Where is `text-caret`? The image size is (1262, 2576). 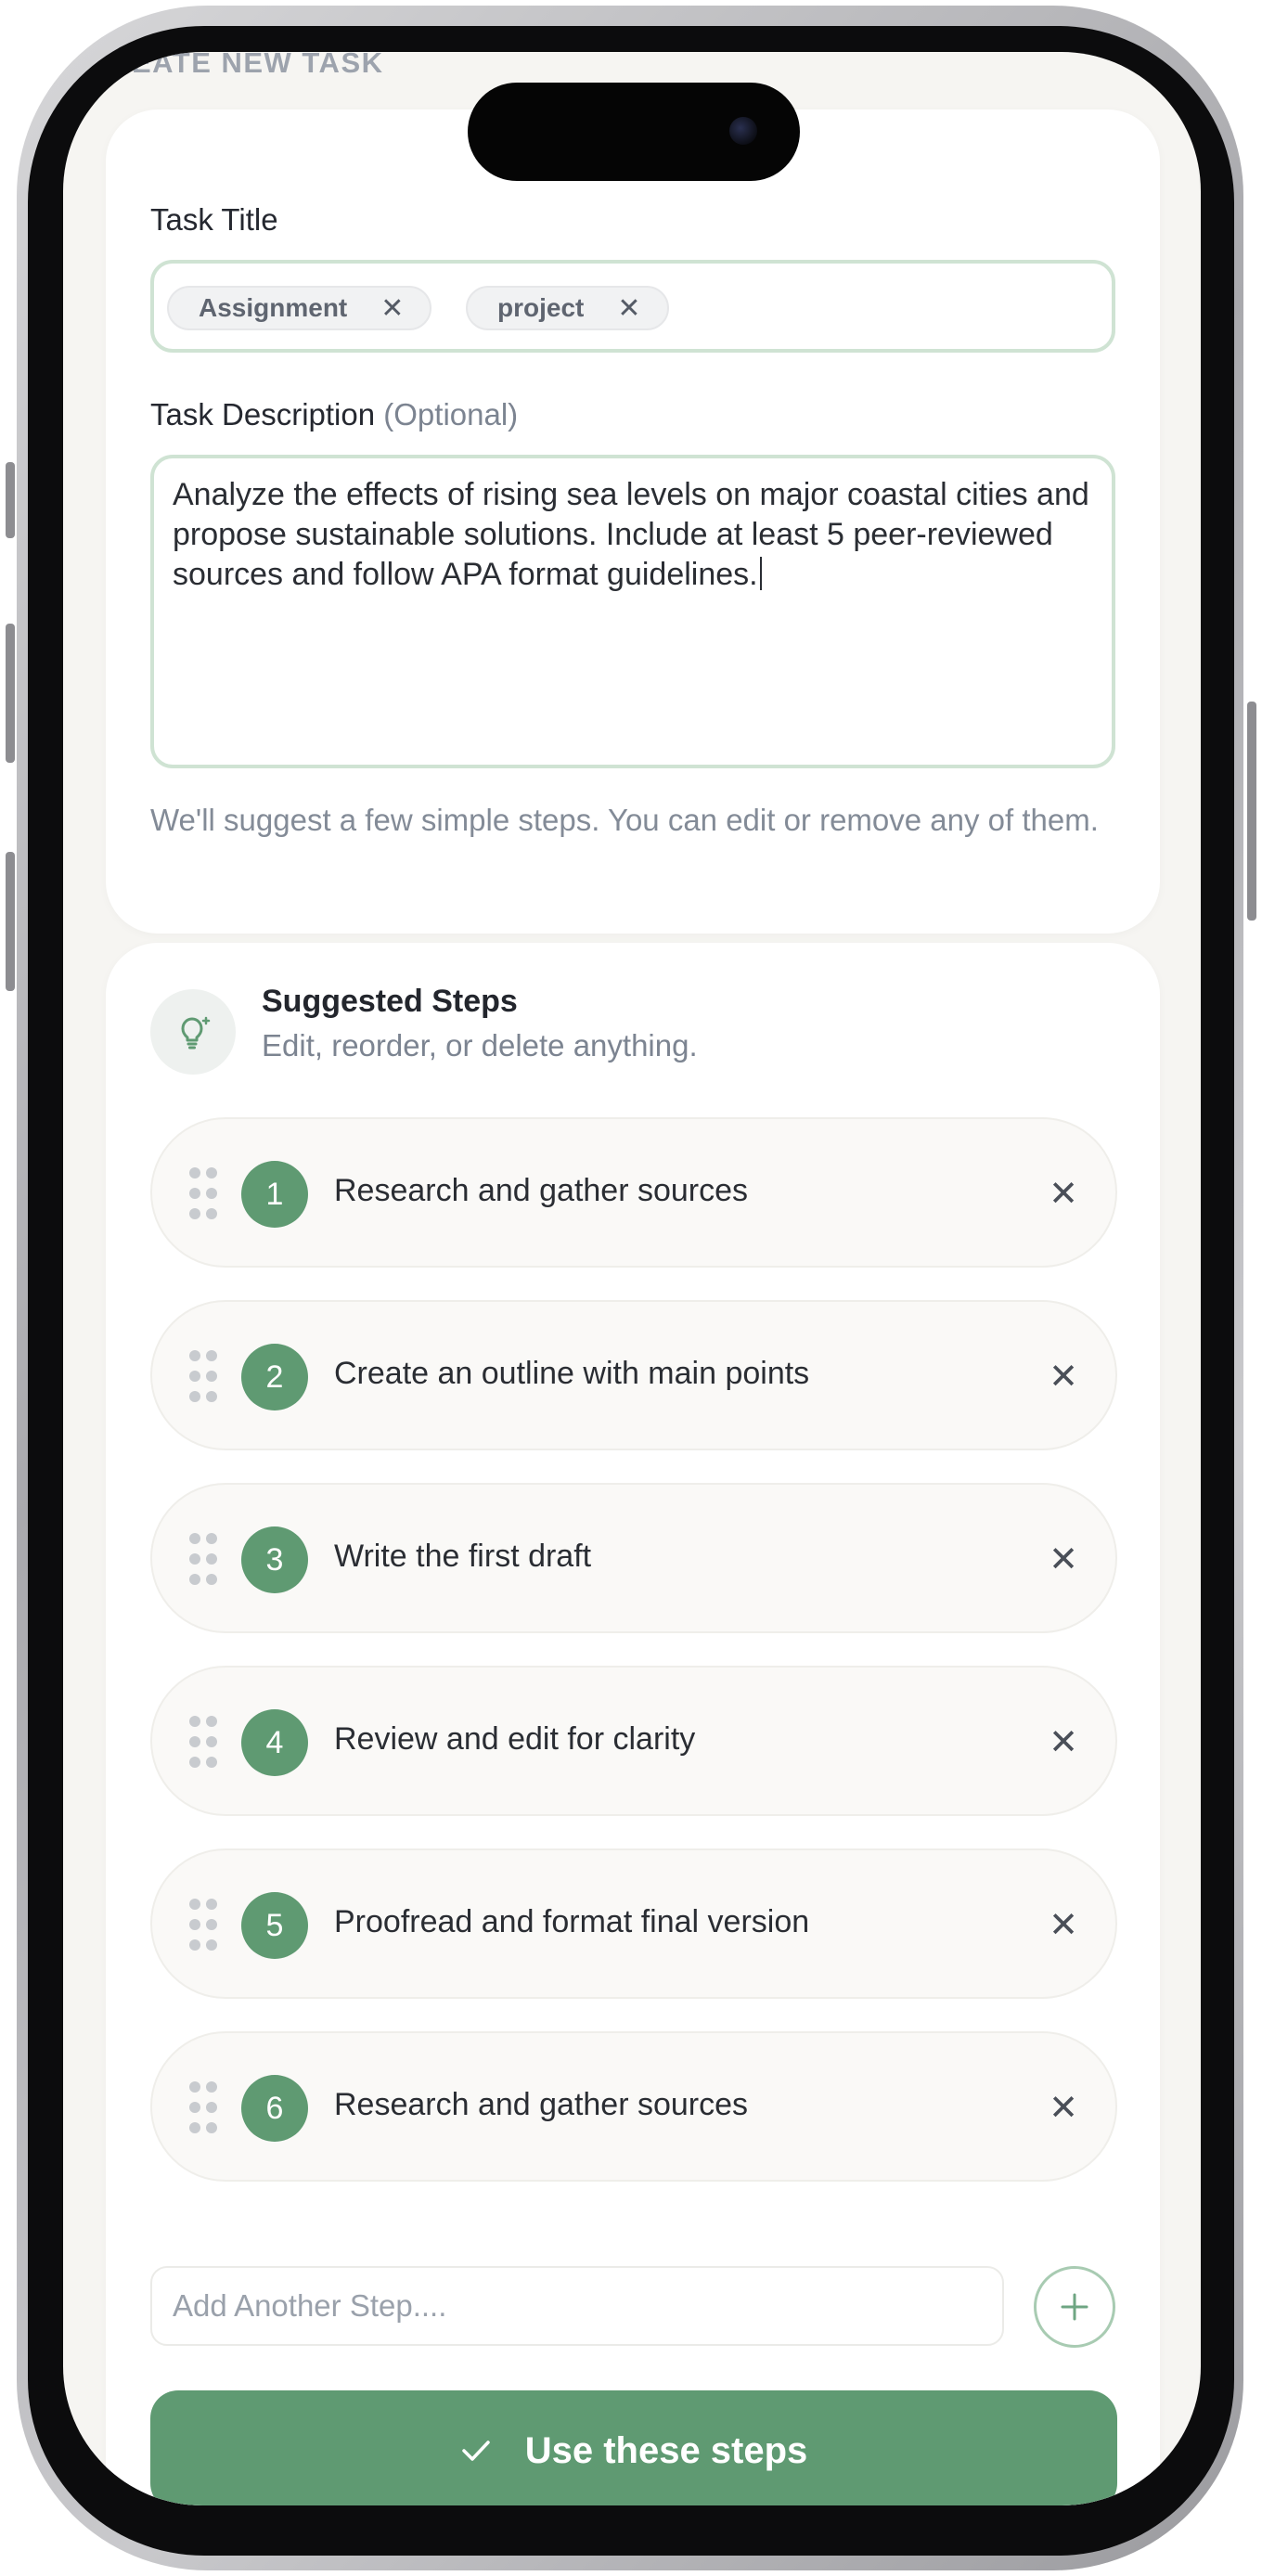 text-caret is located at coordinates (760, 573).